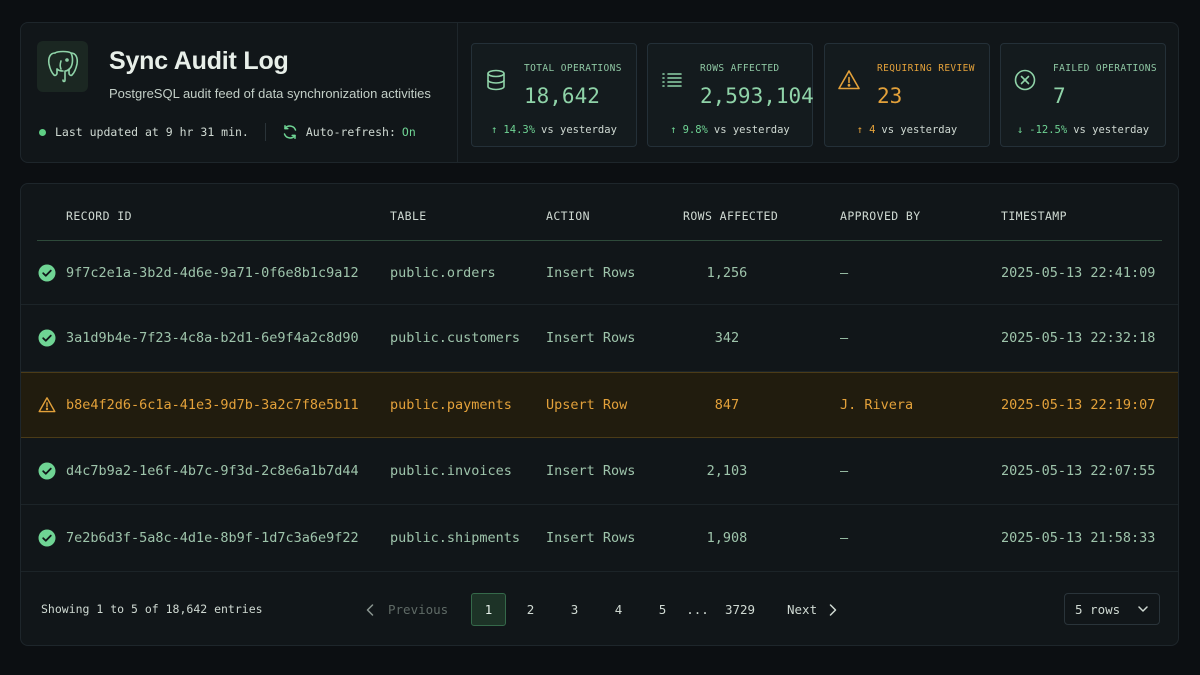 This screenshot has height=675, width=1200. What do you see at coordinates (152, 132) in the screenshot?
I see `last-updated-text: Last updated at 9 hr 31 min.` at bounding box center [152, 132].